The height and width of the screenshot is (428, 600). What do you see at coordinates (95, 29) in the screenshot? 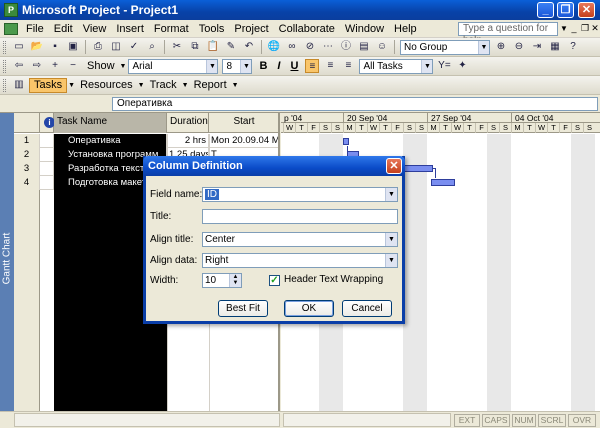
I see `menu-view: View` at bounding box center [95, 29].